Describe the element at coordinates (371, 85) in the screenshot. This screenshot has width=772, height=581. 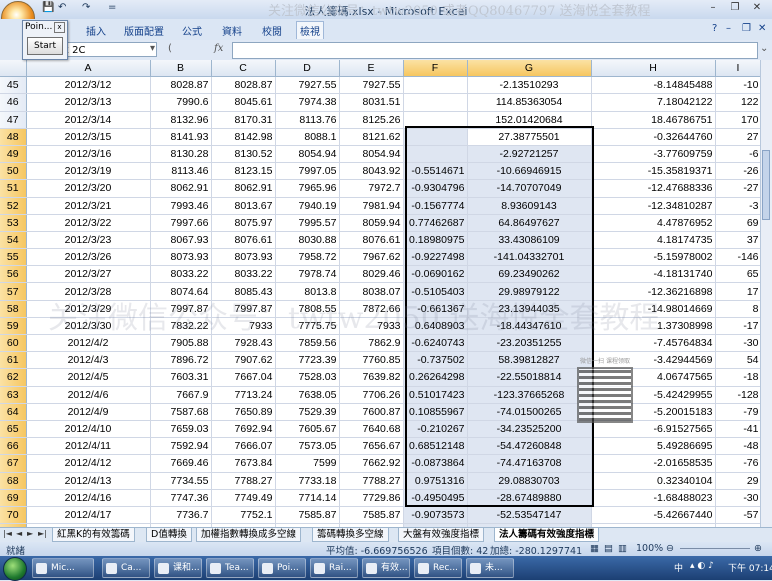
I see `cell-e: 7927.55` at that location.